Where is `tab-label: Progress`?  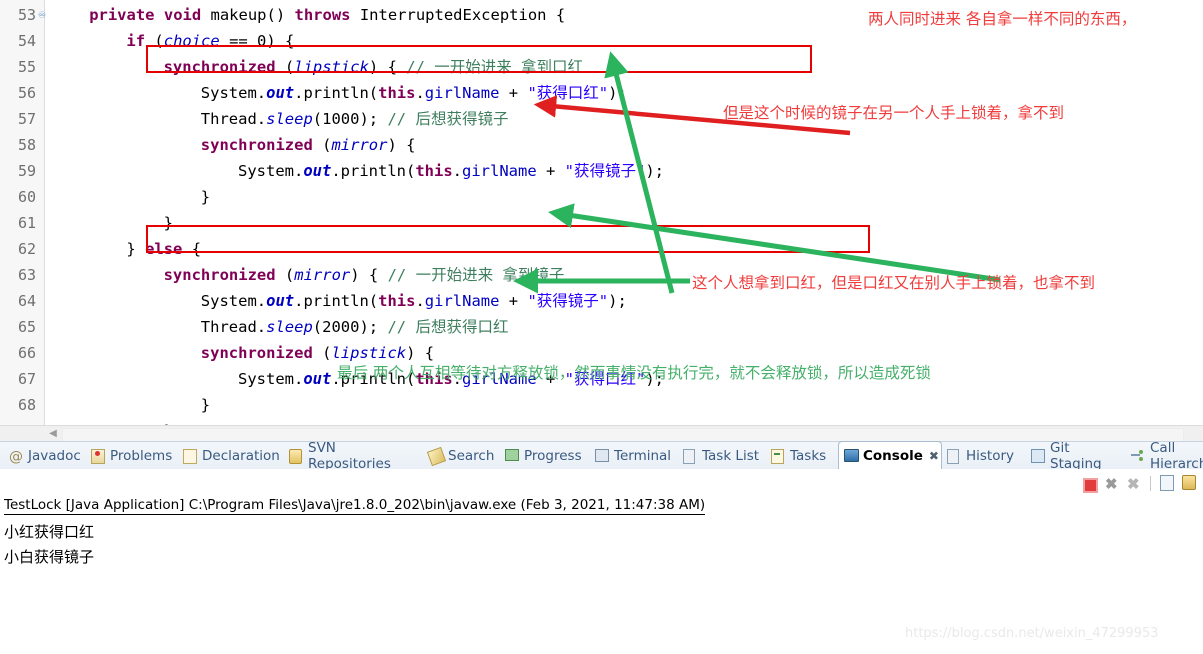 tab-label: Progress is located at coordinates (553, 456).